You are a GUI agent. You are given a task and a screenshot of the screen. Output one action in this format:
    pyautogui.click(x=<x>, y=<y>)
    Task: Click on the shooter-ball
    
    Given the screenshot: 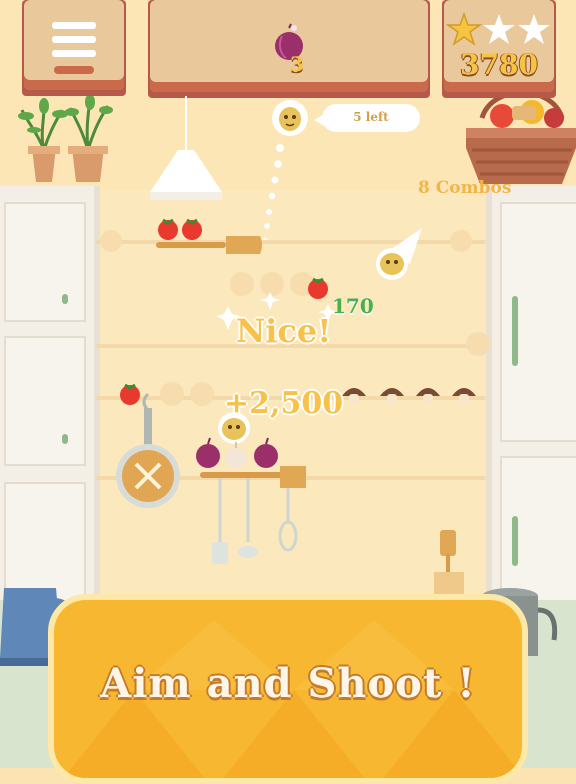 What is the action you would take?
    pyautogui.click(x=290, y=118)
    